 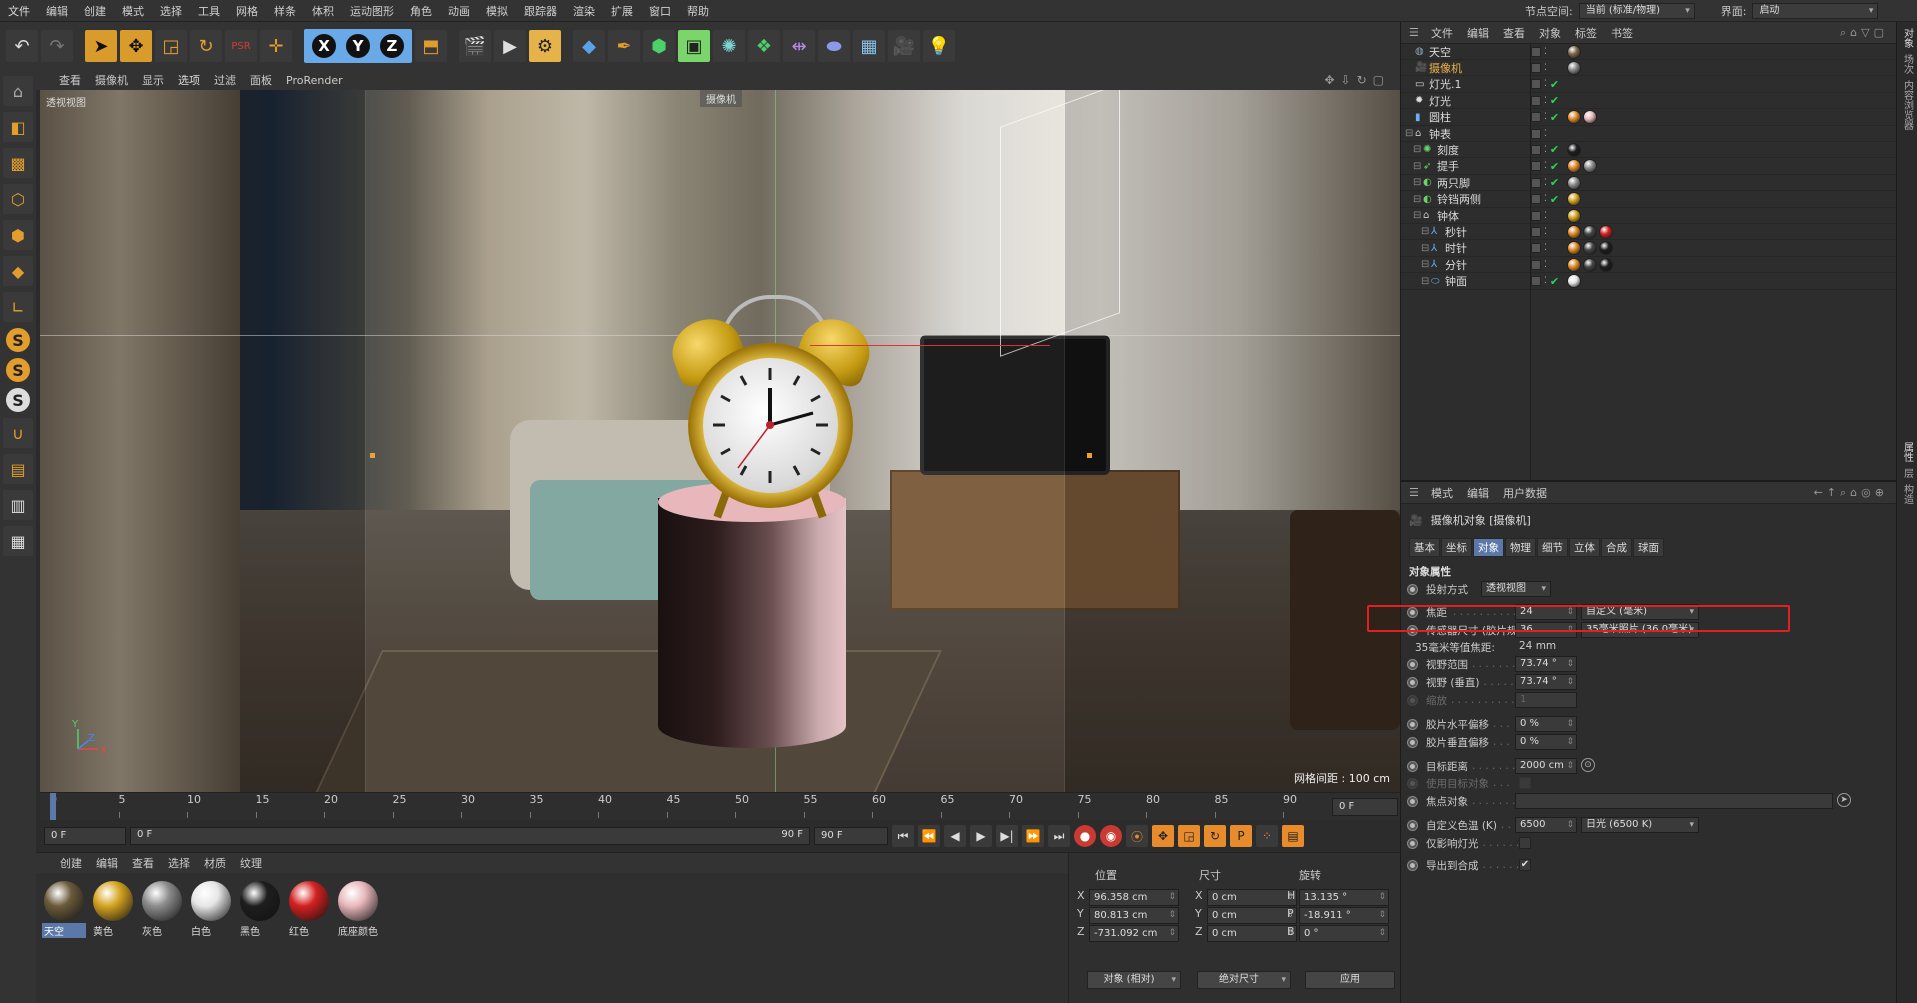 What do you see at coordinates (1586, 33) in the screenshot?
I see `object-menu-tags: 标签` at bounding box center [1586, 33].